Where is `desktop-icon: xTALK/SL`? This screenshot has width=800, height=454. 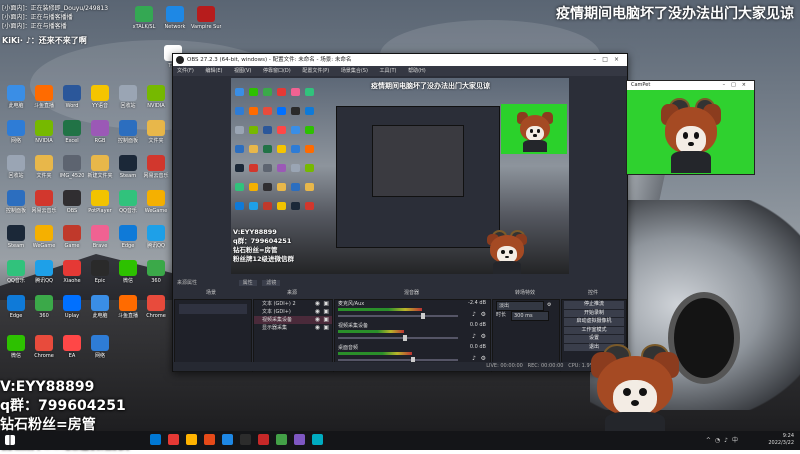 desktop-icon: xTALK/SL is located at coordinates (144, 20).